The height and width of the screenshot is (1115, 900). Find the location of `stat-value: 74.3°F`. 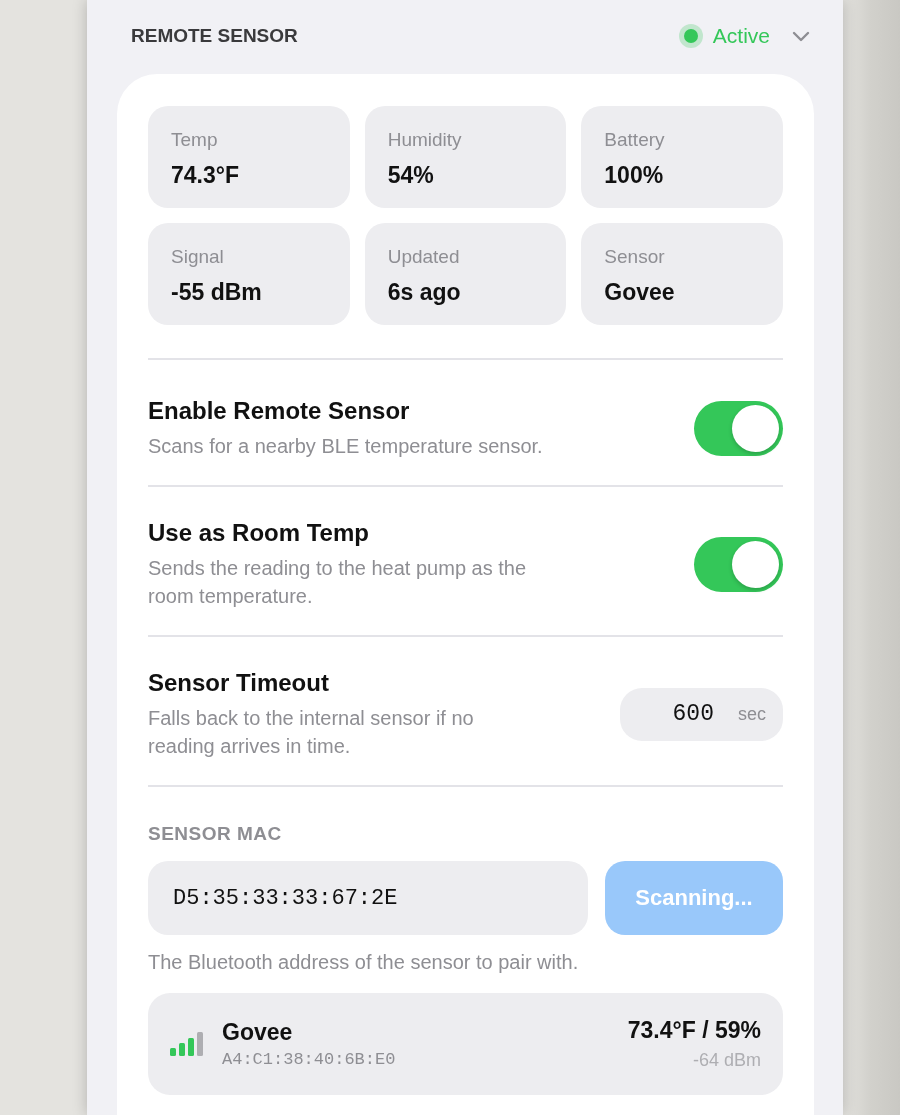

stat-value: 74.3°F is located at coordinates (205, 175).